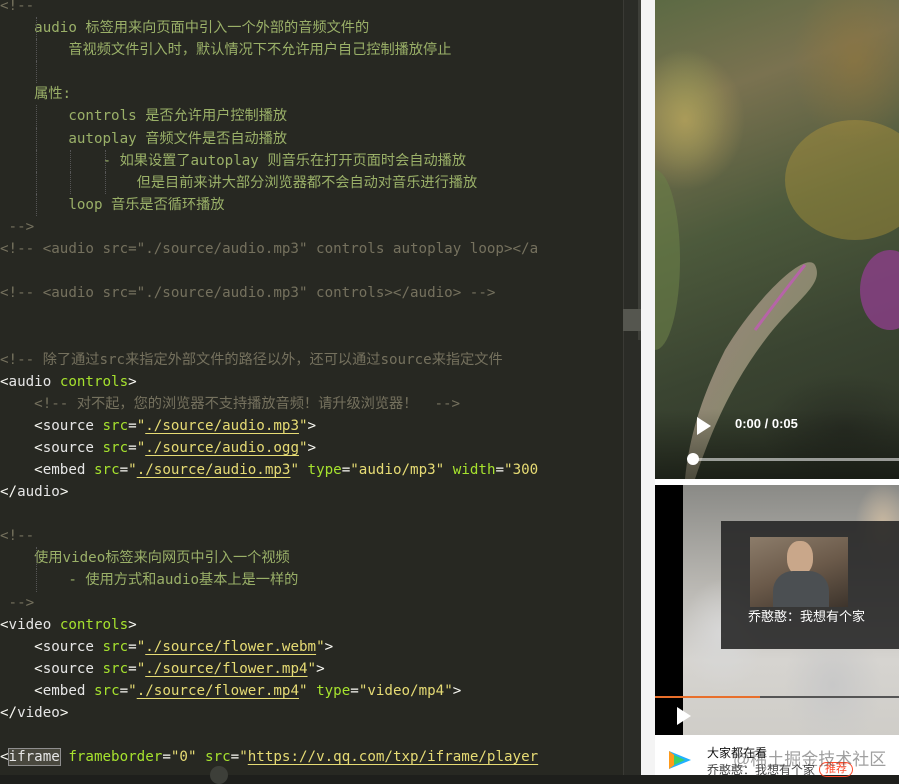  What do you see at coordinates (269, 94) in the screenshot?
I see `code-line: 属性:` at bounding box center [269, 94].